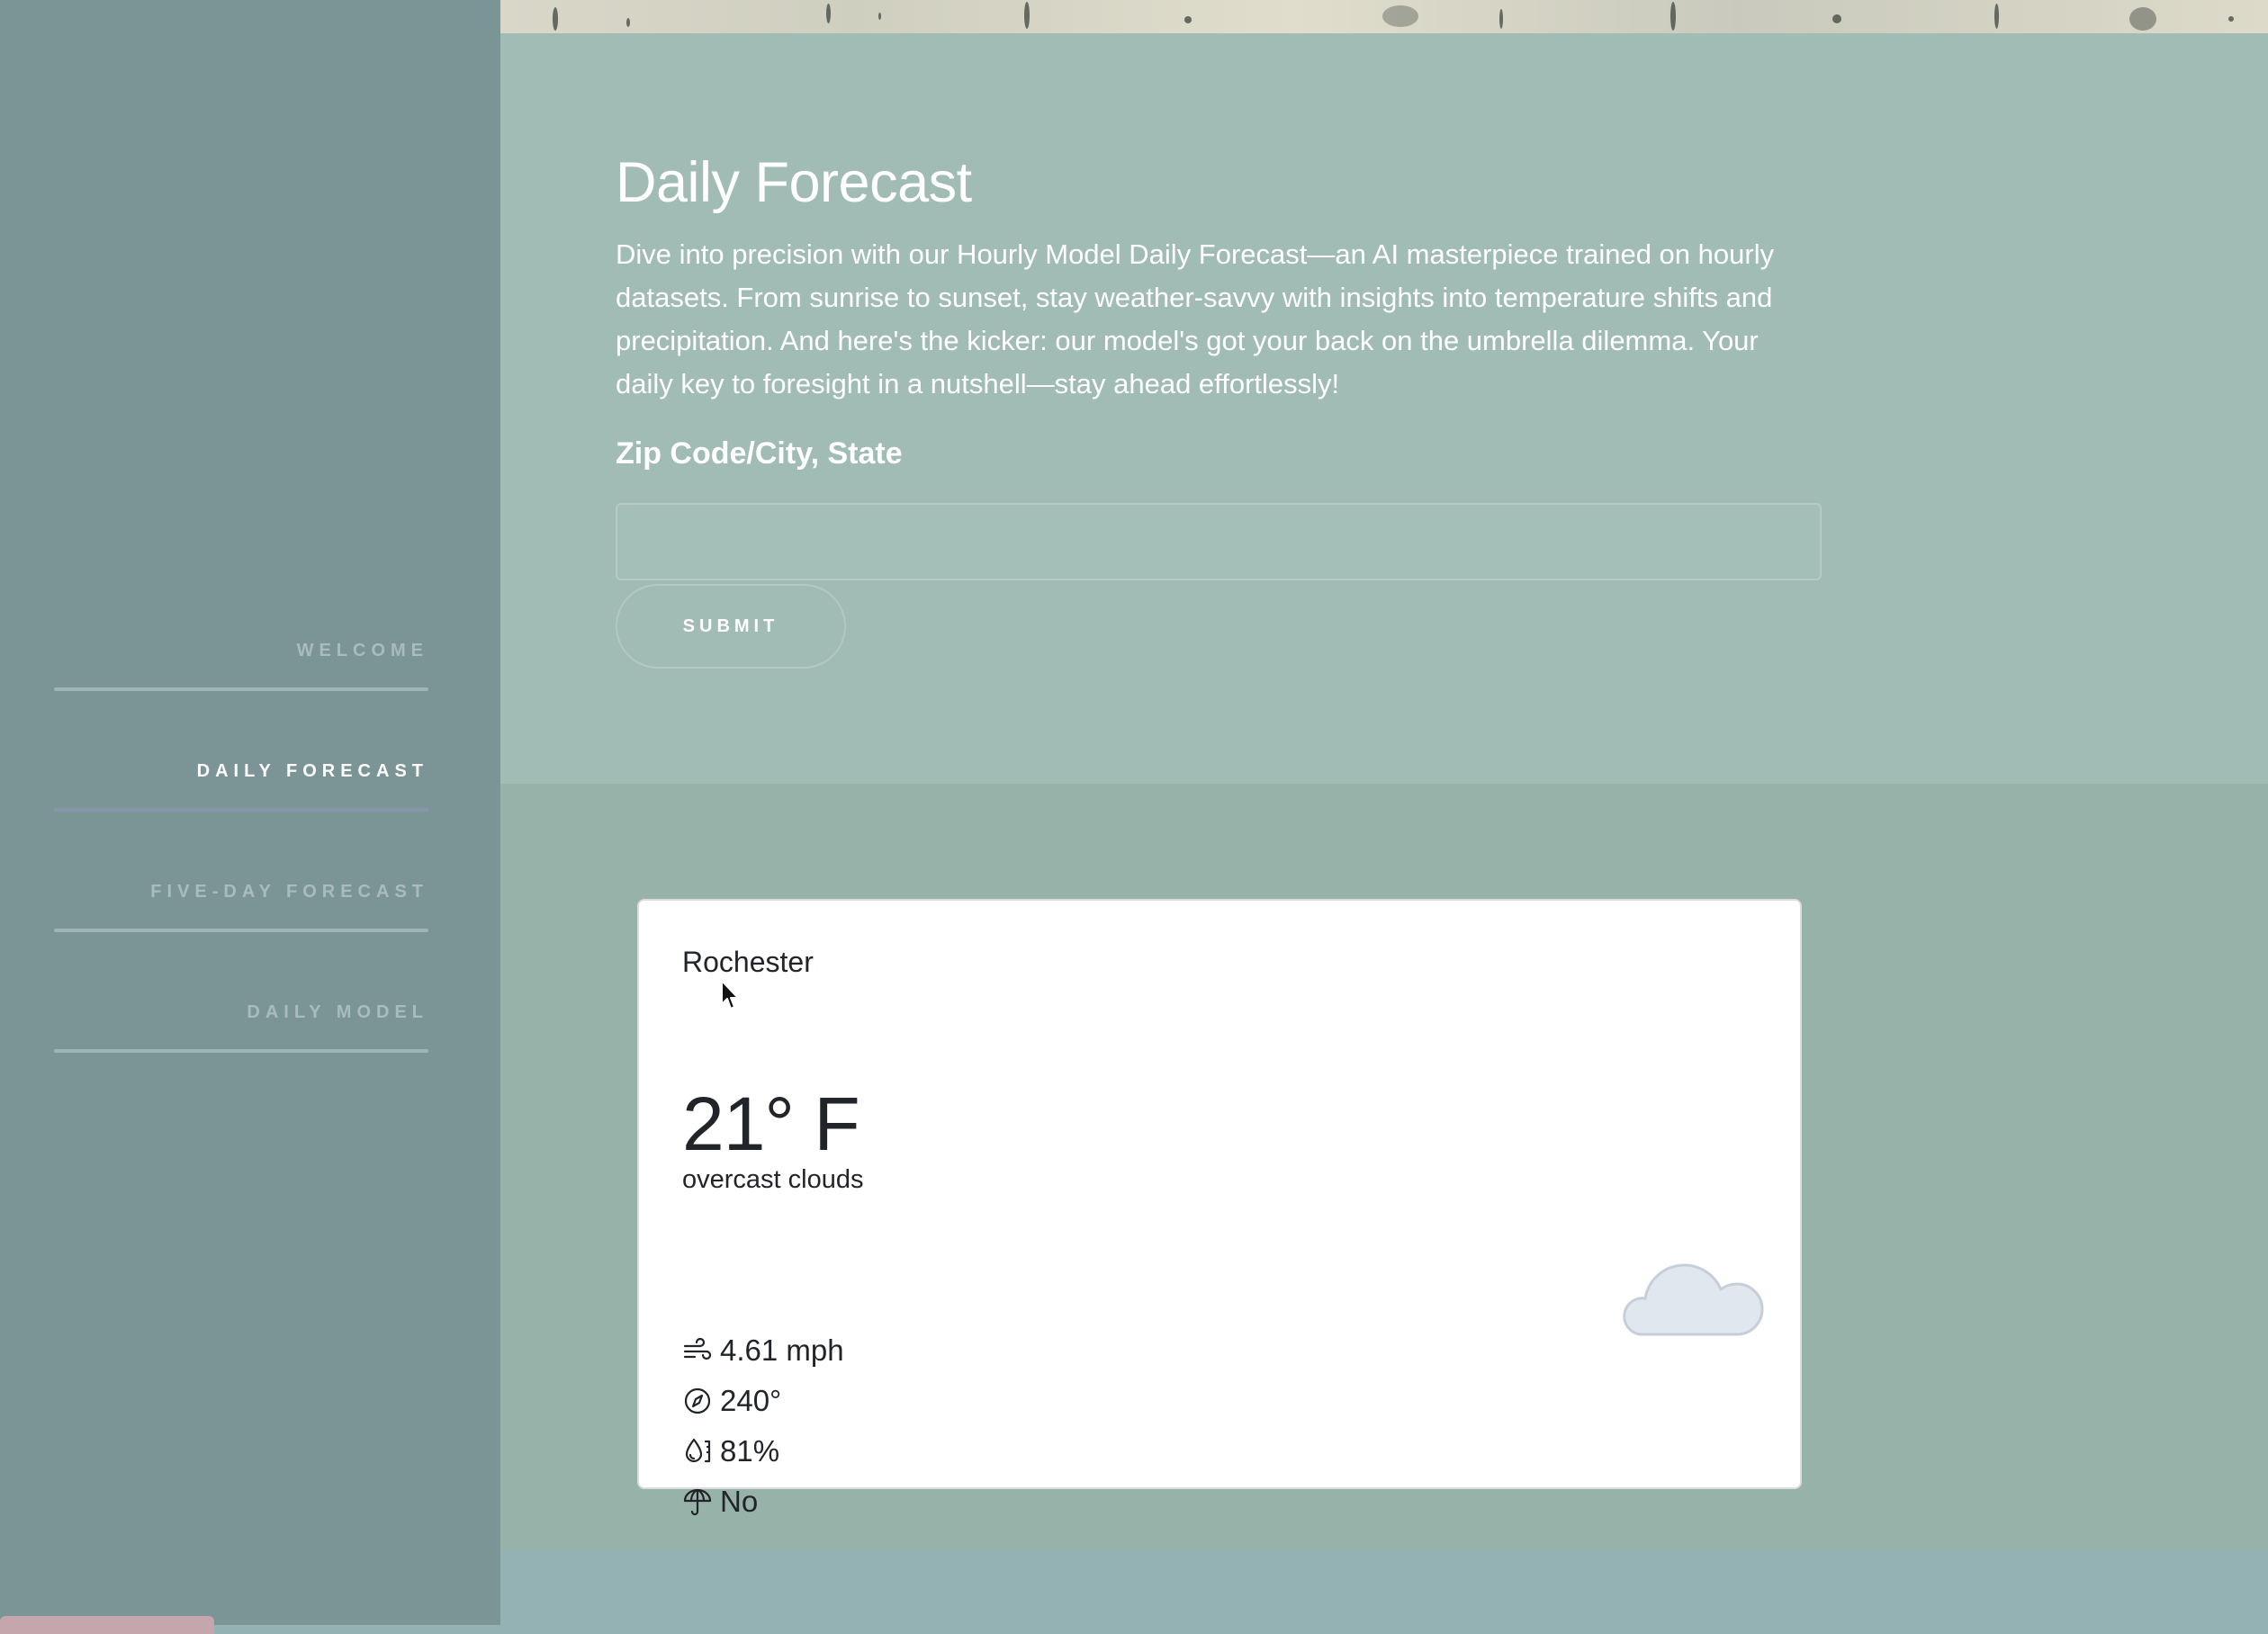 The image size is (2268, 1634). I want to click on sidebar-item-five-day-forecast: FIVE-DAY FORECAST, so click(289, 892).